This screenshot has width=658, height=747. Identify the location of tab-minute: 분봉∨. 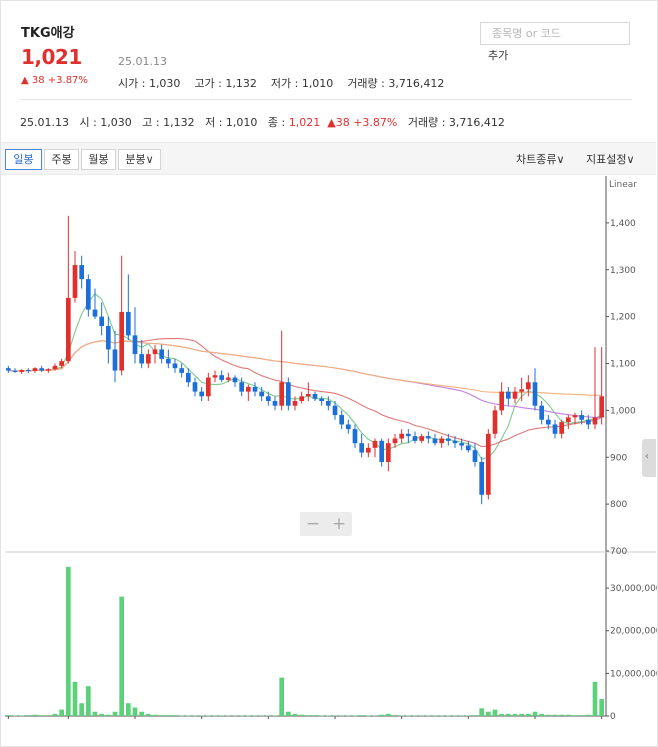
(139, 159).